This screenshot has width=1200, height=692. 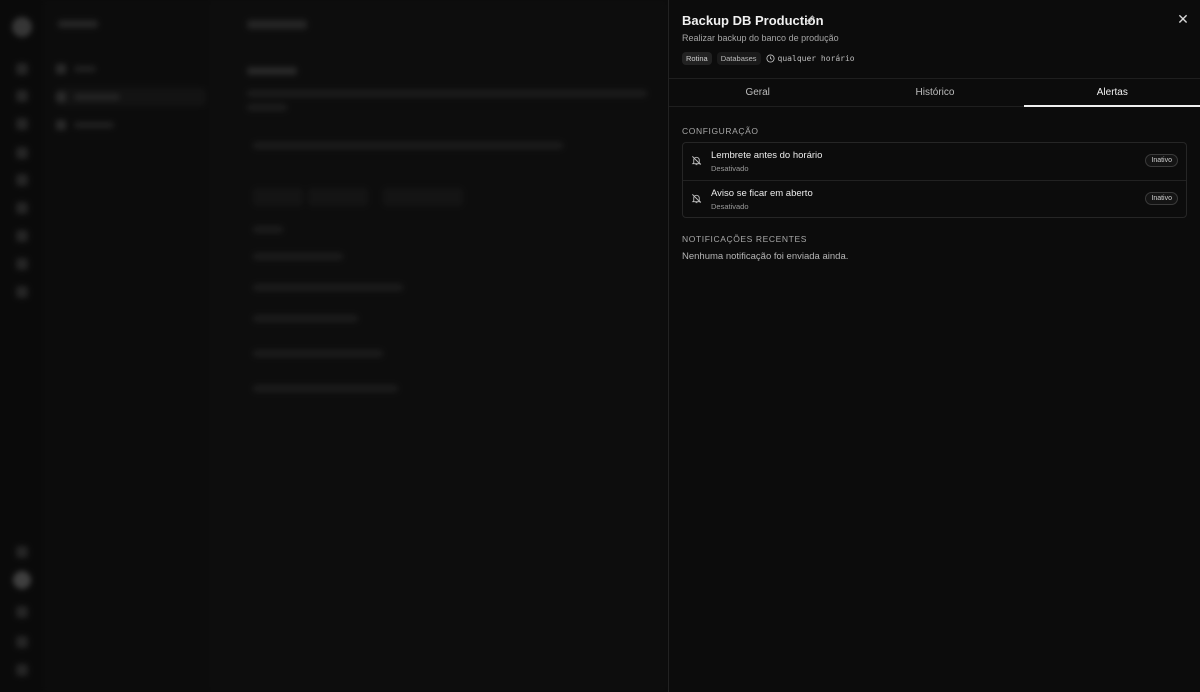 I want to click on tag-badge: Rotina, so click(x=697, y=58).